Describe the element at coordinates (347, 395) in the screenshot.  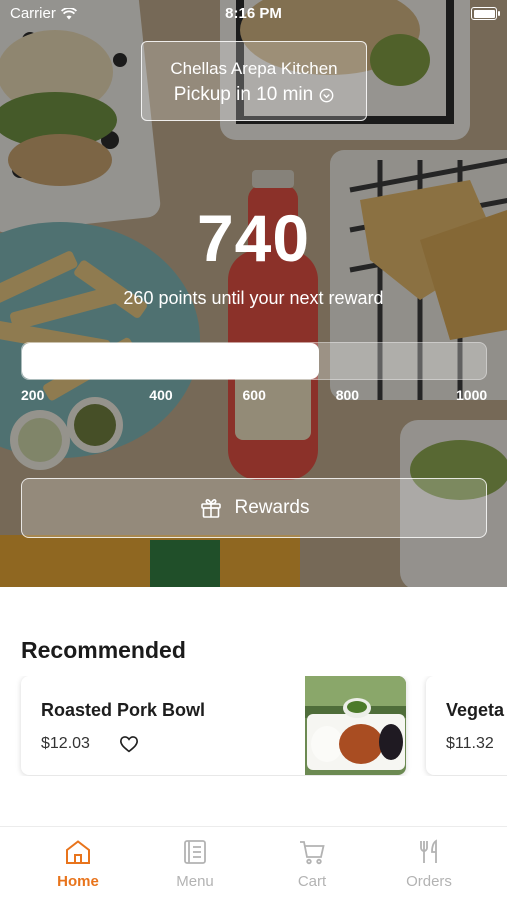
I see `progress-tick-label: 800` at that location.